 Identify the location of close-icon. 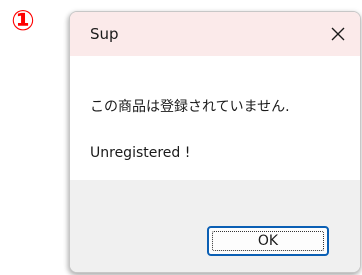
(338, 34).